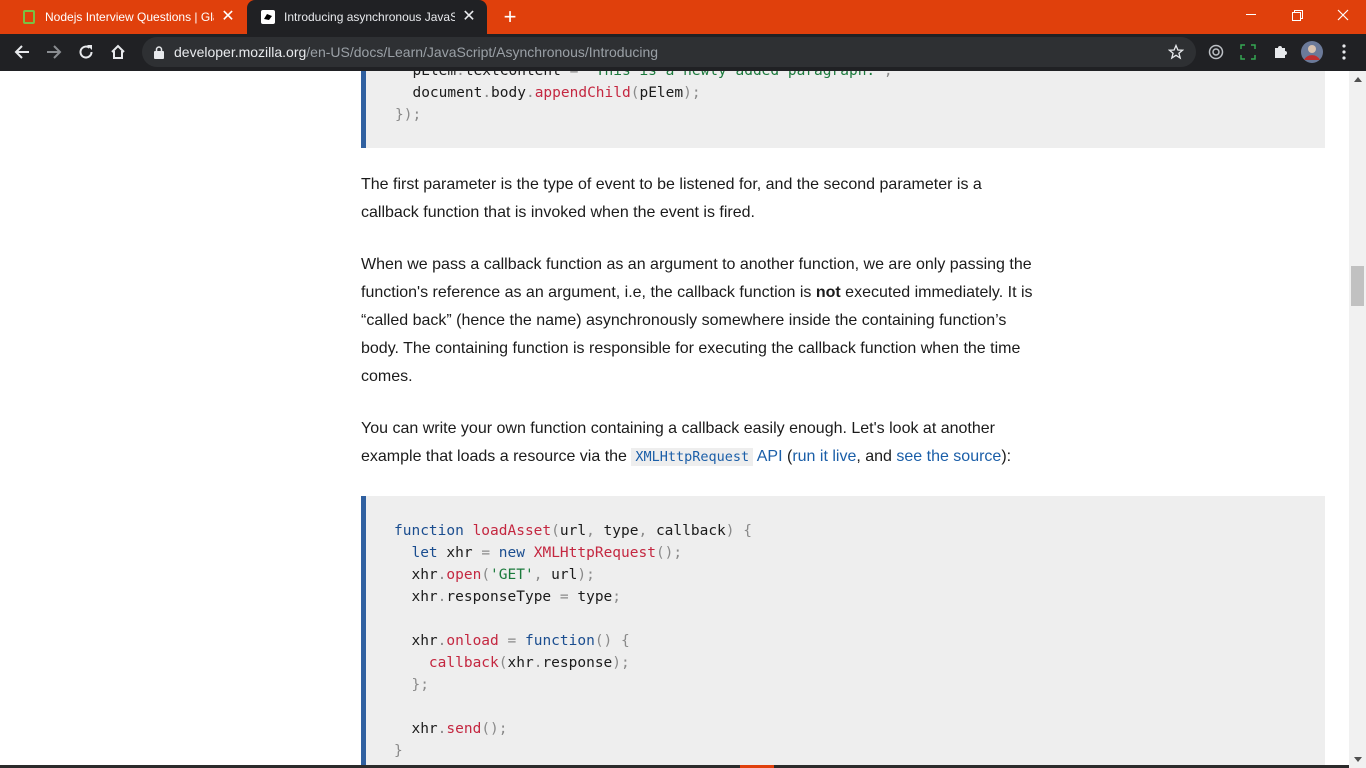  Describe the element at coordinates (828, 292) in the screenshot. I see `bold-not: not` at that location.